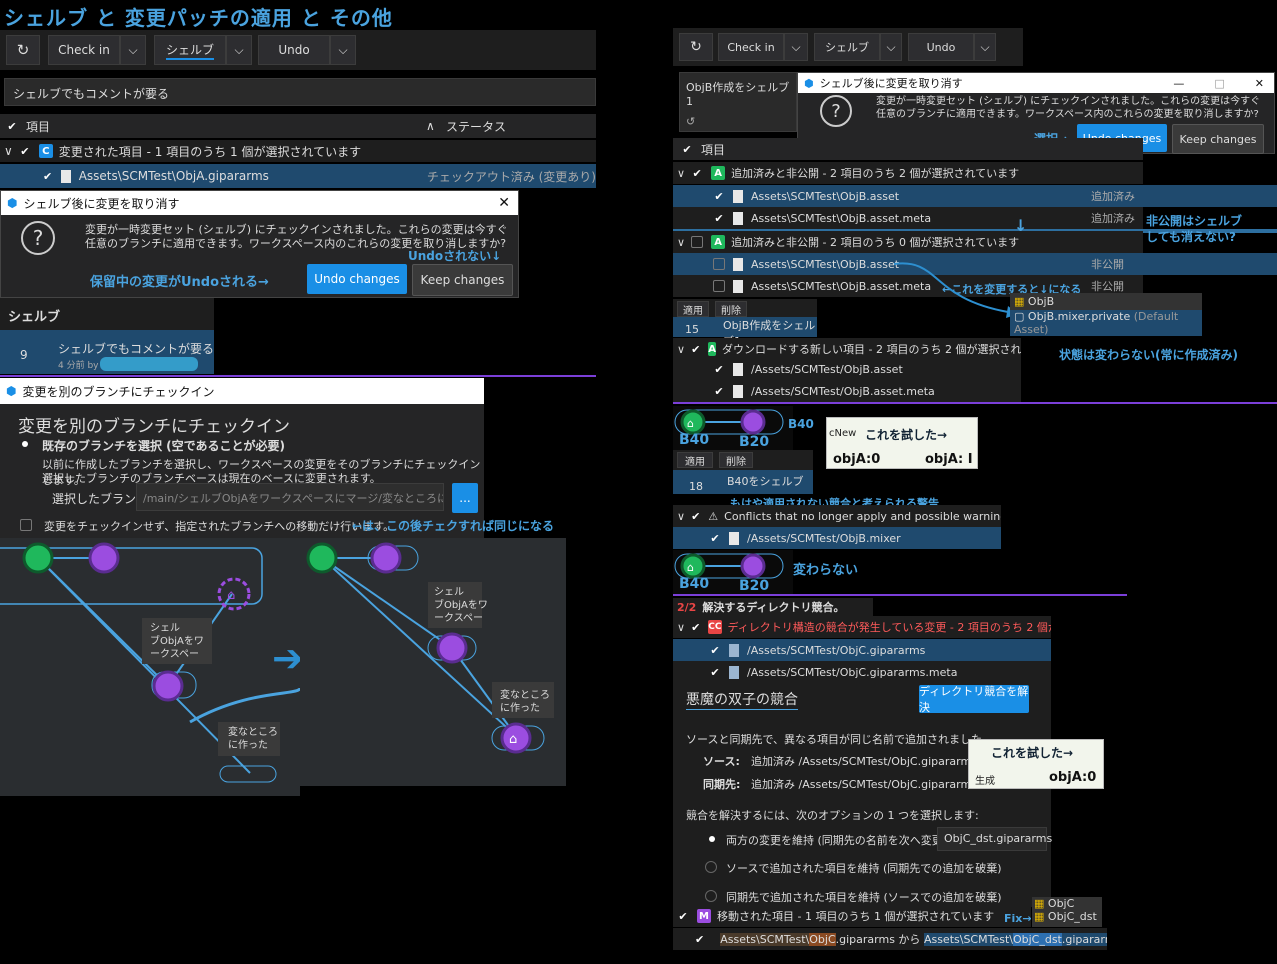 The width and height of the screenshot is (1277, 964). What do you see at coordinates (25, 444) in the screenshot?
I see `radio-existing` at bounding box center [25, 444].